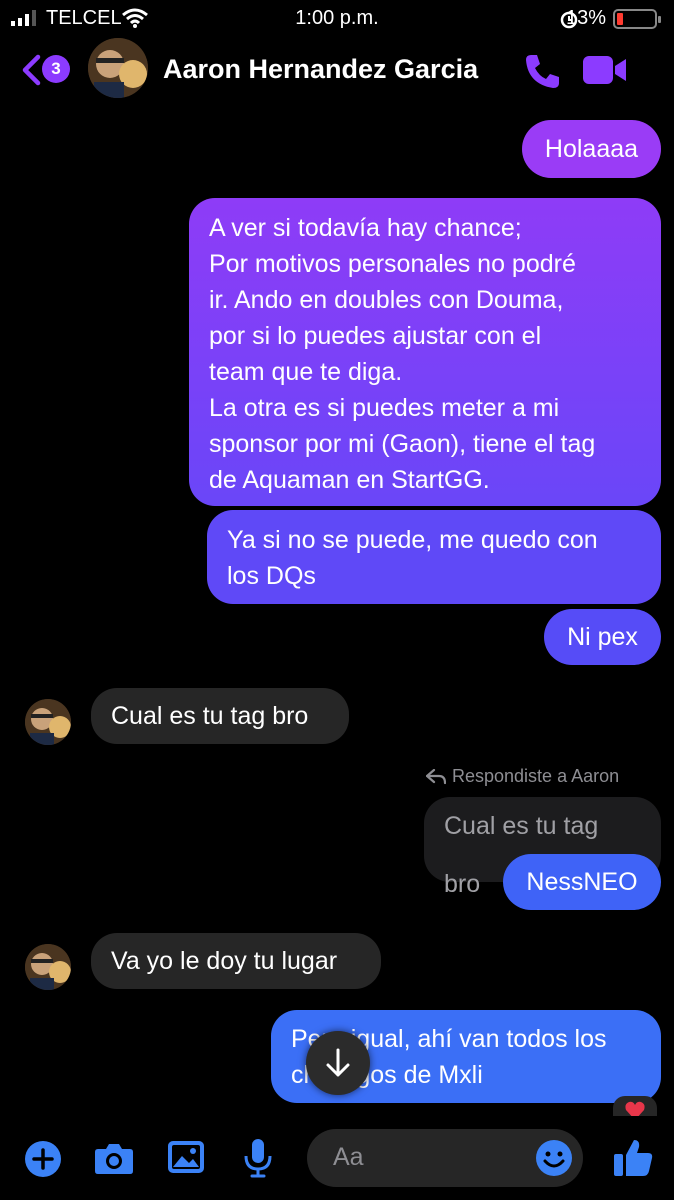 Image resolution: width=674 pixels, height=1200 pixels. I want to click on battery-icon, so click(637, 19).